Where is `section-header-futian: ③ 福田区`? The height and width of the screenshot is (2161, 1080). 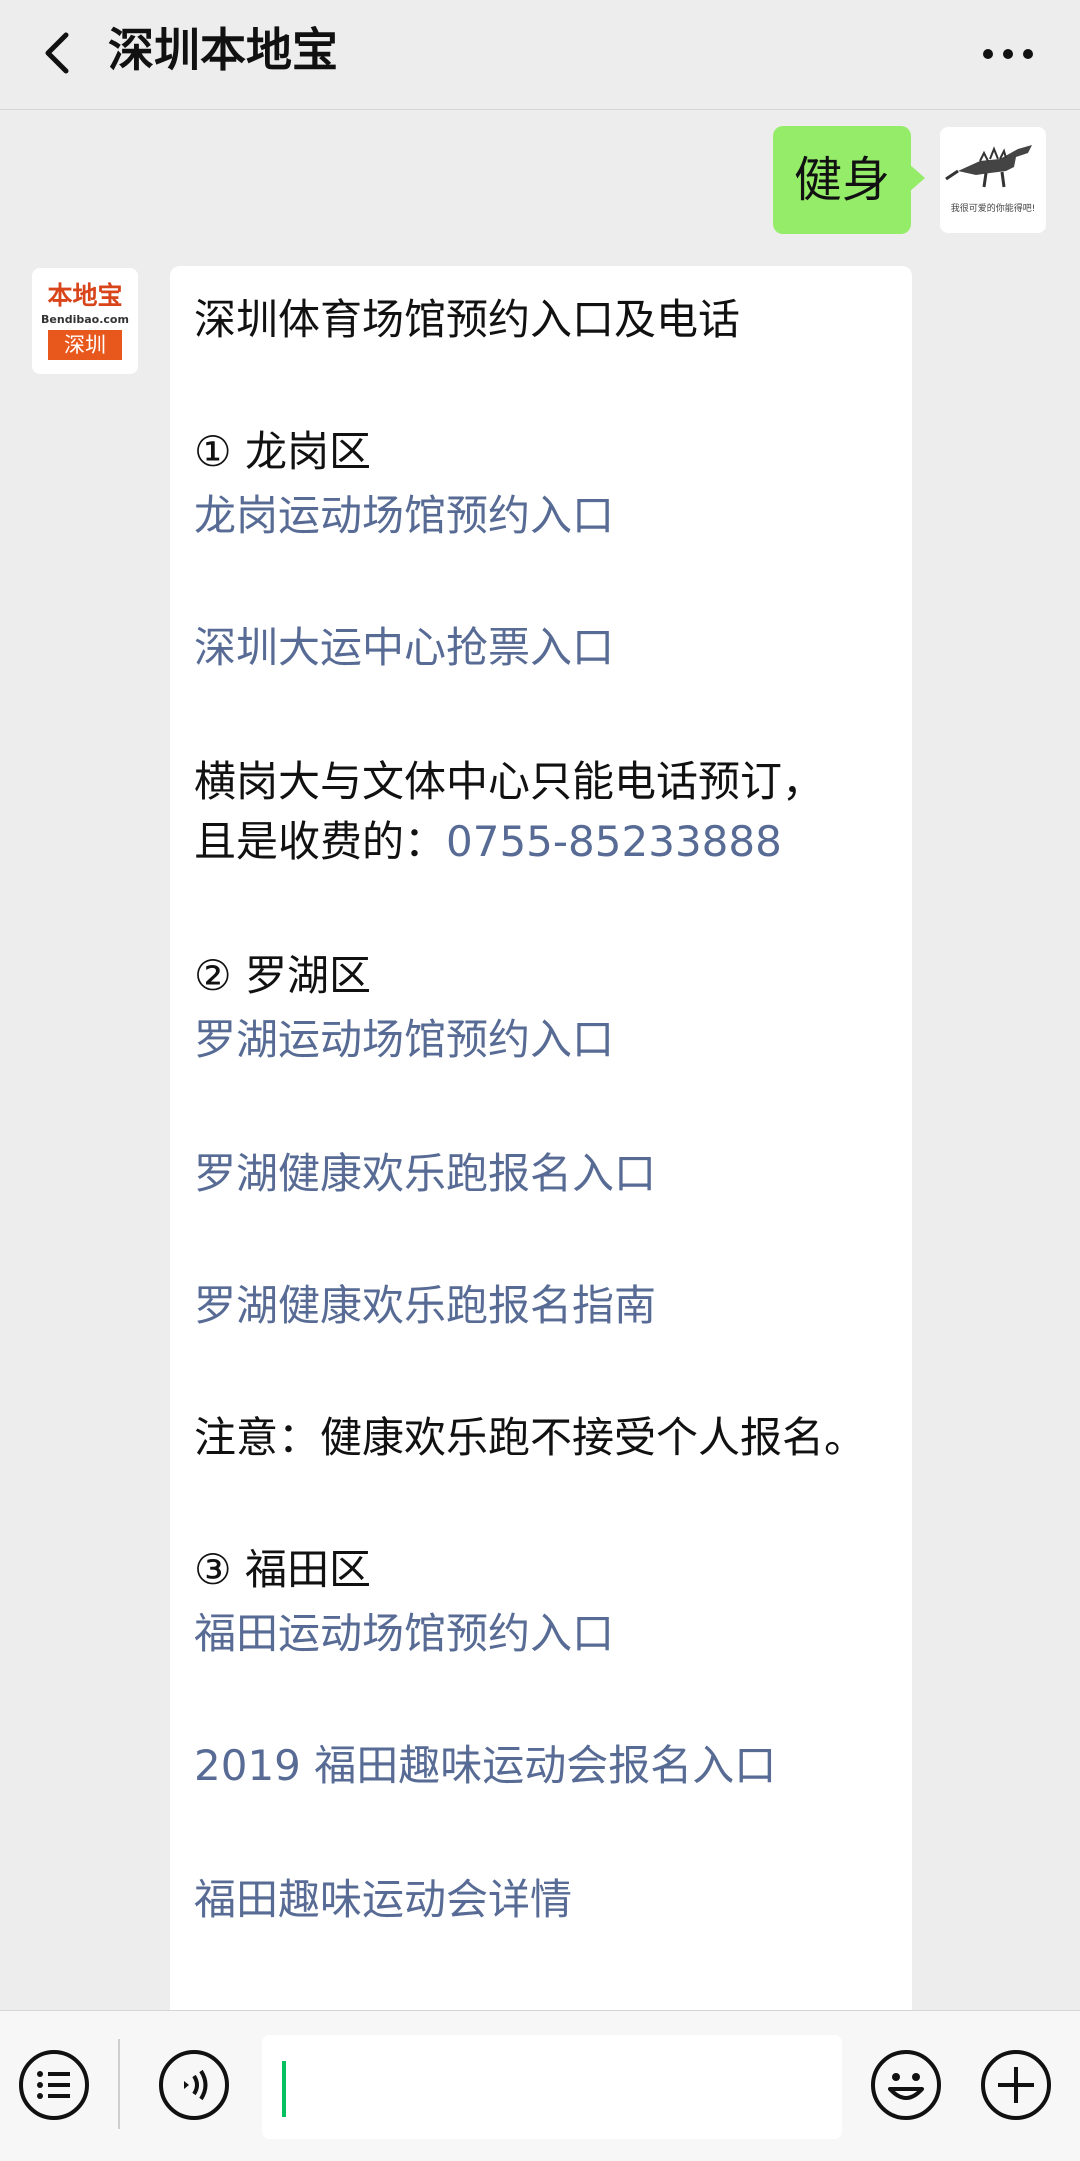 section-header-futian: ③ 福田区 is located at coordinates (283, 1569).